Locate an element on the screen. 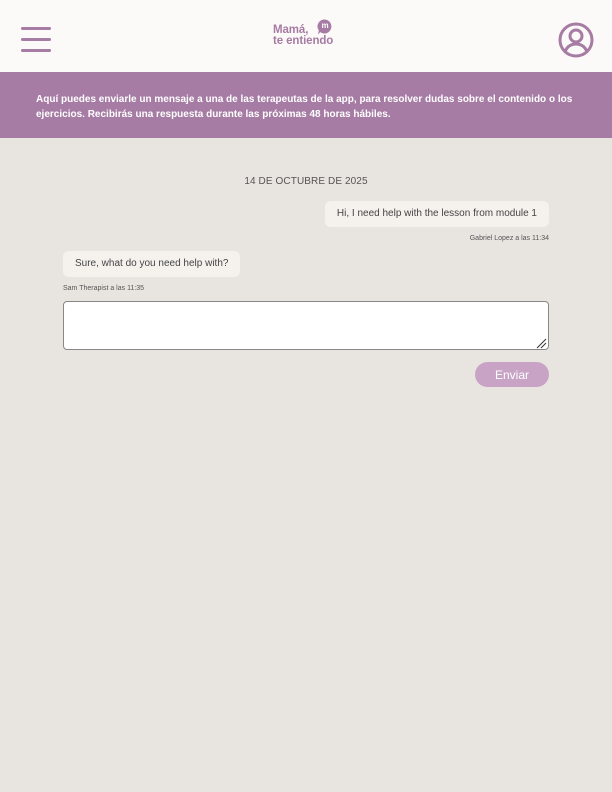  app-logo: Mamá, te entiendo m is located at coordinates (308, 35).